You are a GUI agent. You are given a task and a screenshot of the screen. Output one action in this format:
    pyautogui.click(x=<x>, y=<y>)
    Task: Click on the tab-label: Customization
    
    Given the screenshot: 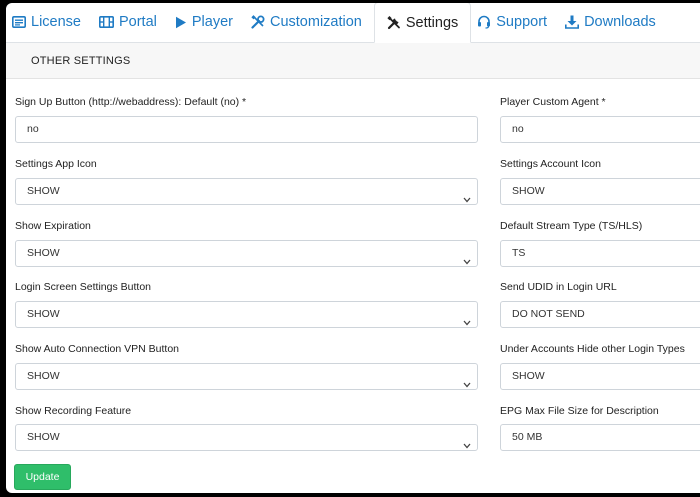 What is the action you would take?
    pyautogui.click(x=315, y=22)
    